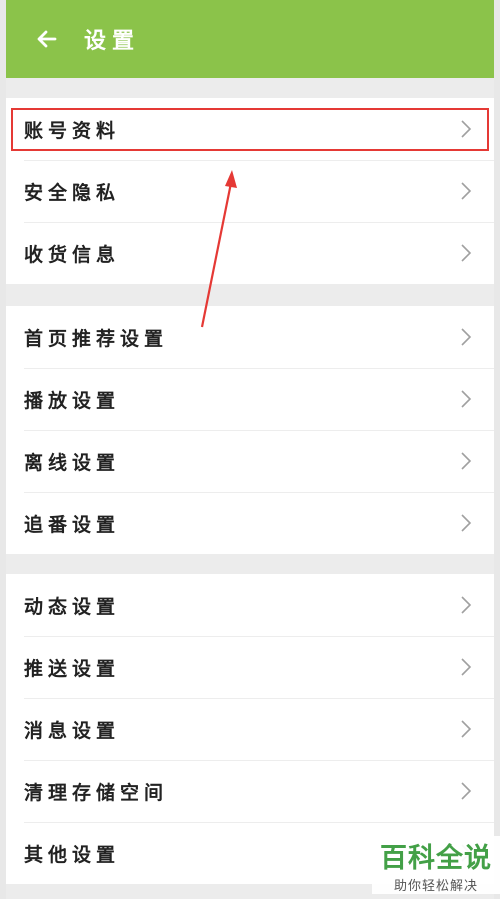 This screenshot has width=500, height=899. Describe the element at coordinates (250, 461) in the screenshot. I see `settings-item-offline: 离线设置` at that location.